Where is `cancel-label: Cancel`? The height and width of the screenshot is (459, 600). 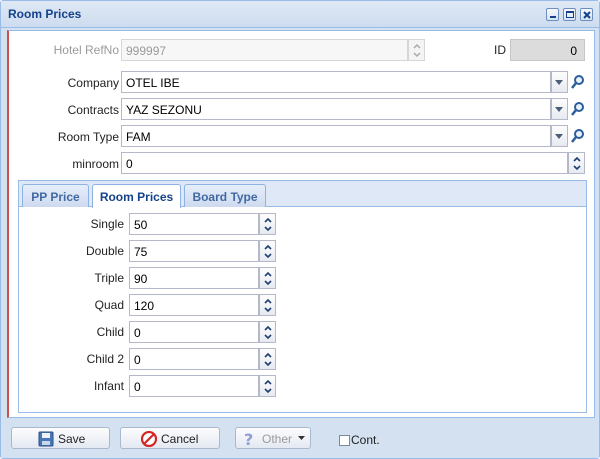 cancel-label: Cancel is located at coordinates (180, 439).